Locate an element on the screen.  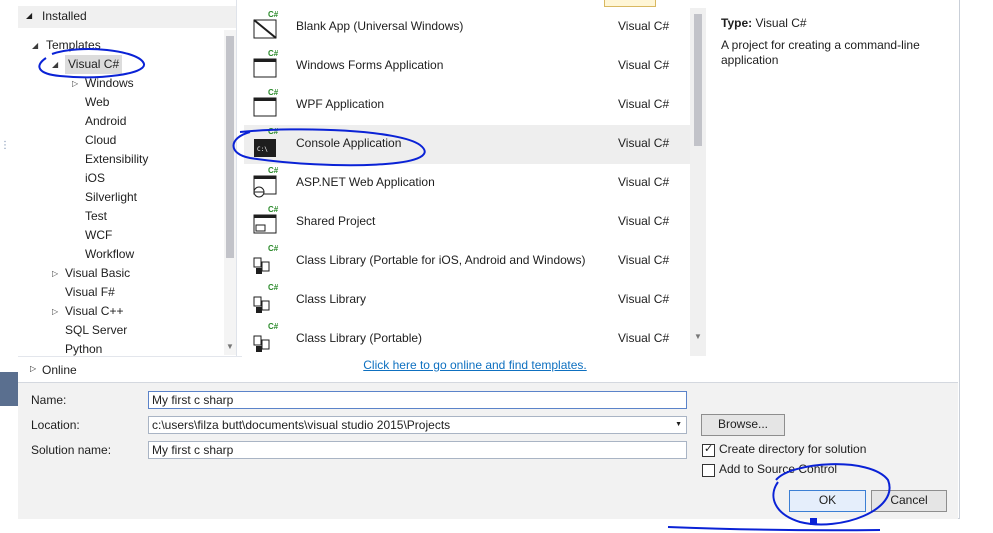
tree-scroll-down-icon: ▼ is located at coordinates (230, 346).